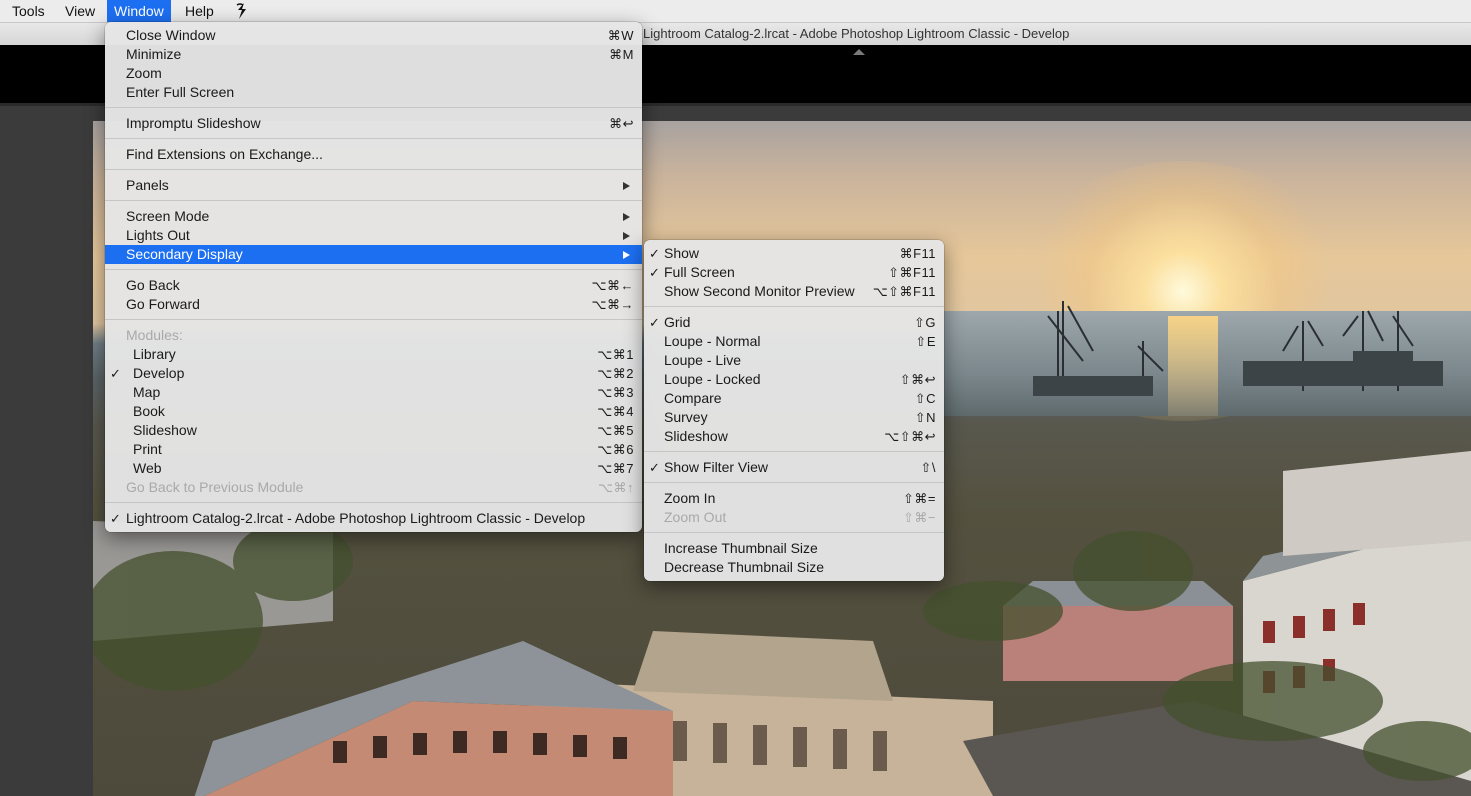 The height and width of the screenshot is (796, 1471). What do you see at coordinates (686, 417) in the screenshot?
I see `menu-item-label: Survey` at bounding box center [686, 417].